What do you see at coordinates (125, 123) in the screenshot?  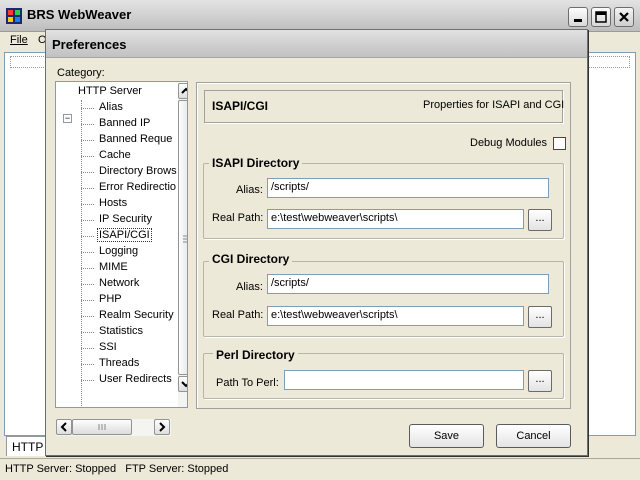 I see `tree-item-label: Banned IP` at bounding box center [125, 123].